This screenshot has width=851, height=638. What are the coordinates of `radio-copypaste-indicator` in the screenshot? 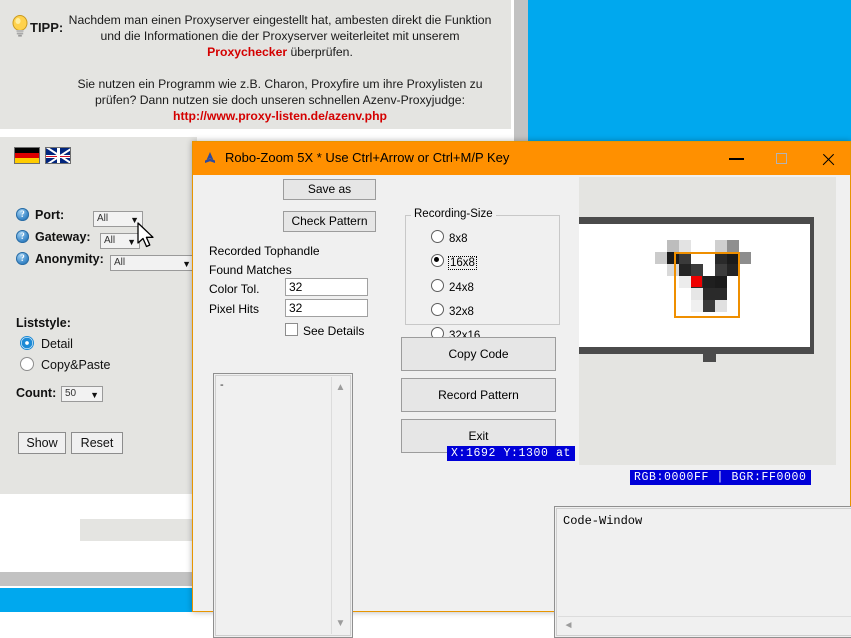 It's located at (27, 364).